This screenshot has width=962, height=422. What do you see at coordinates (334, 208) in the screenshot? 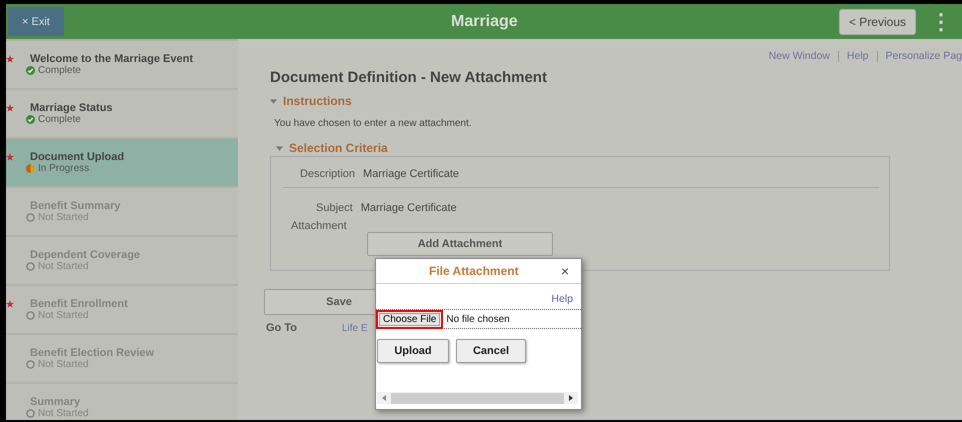
I see `field-label: Subject` at bounding box center [334, 208].